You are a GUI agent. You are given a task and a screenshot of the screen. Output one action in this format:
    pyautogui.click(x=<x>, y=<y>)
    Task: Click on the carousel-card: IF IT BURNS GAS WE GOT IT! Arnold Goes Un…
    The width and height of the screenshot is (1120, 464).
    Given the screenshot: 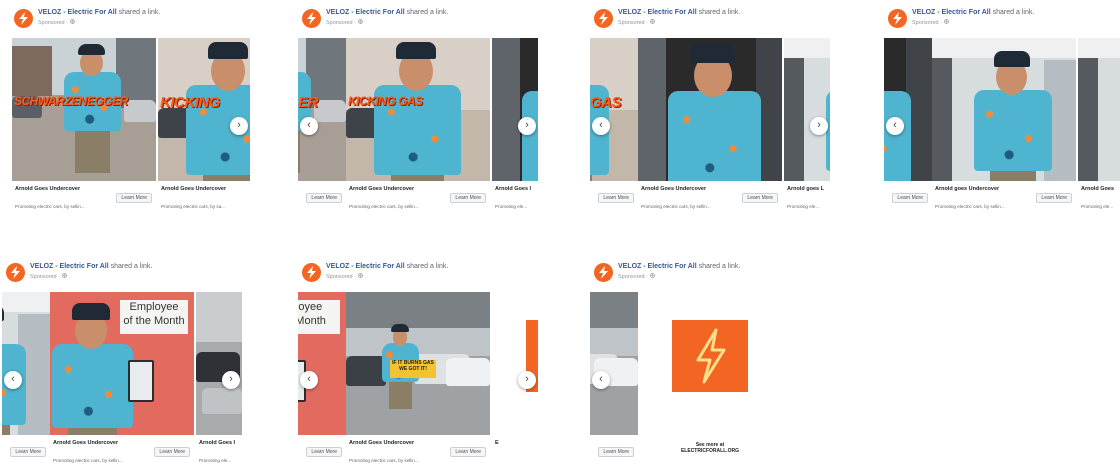 What is the action you would take?
    pyautogui.click(x=418, y=378)
    